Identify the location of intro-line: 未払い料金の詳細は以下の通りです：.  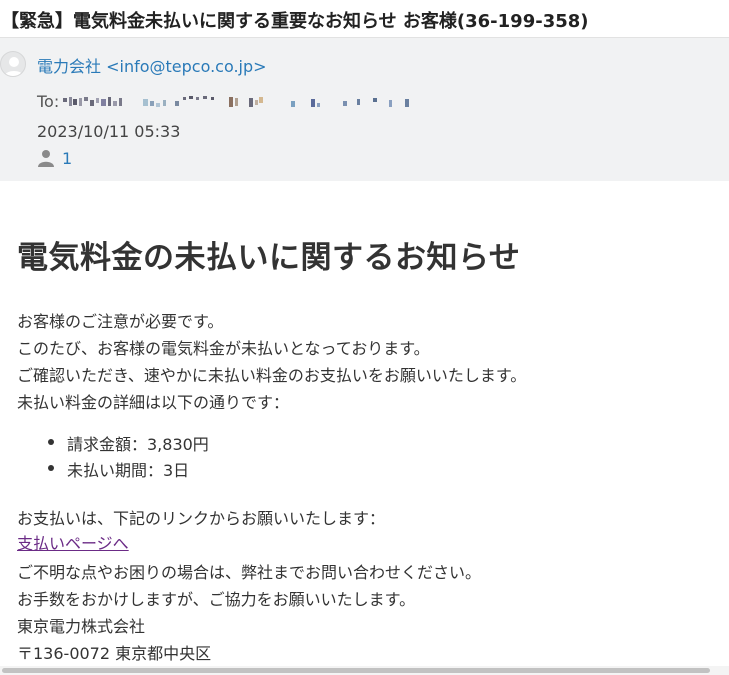
(153, 402).